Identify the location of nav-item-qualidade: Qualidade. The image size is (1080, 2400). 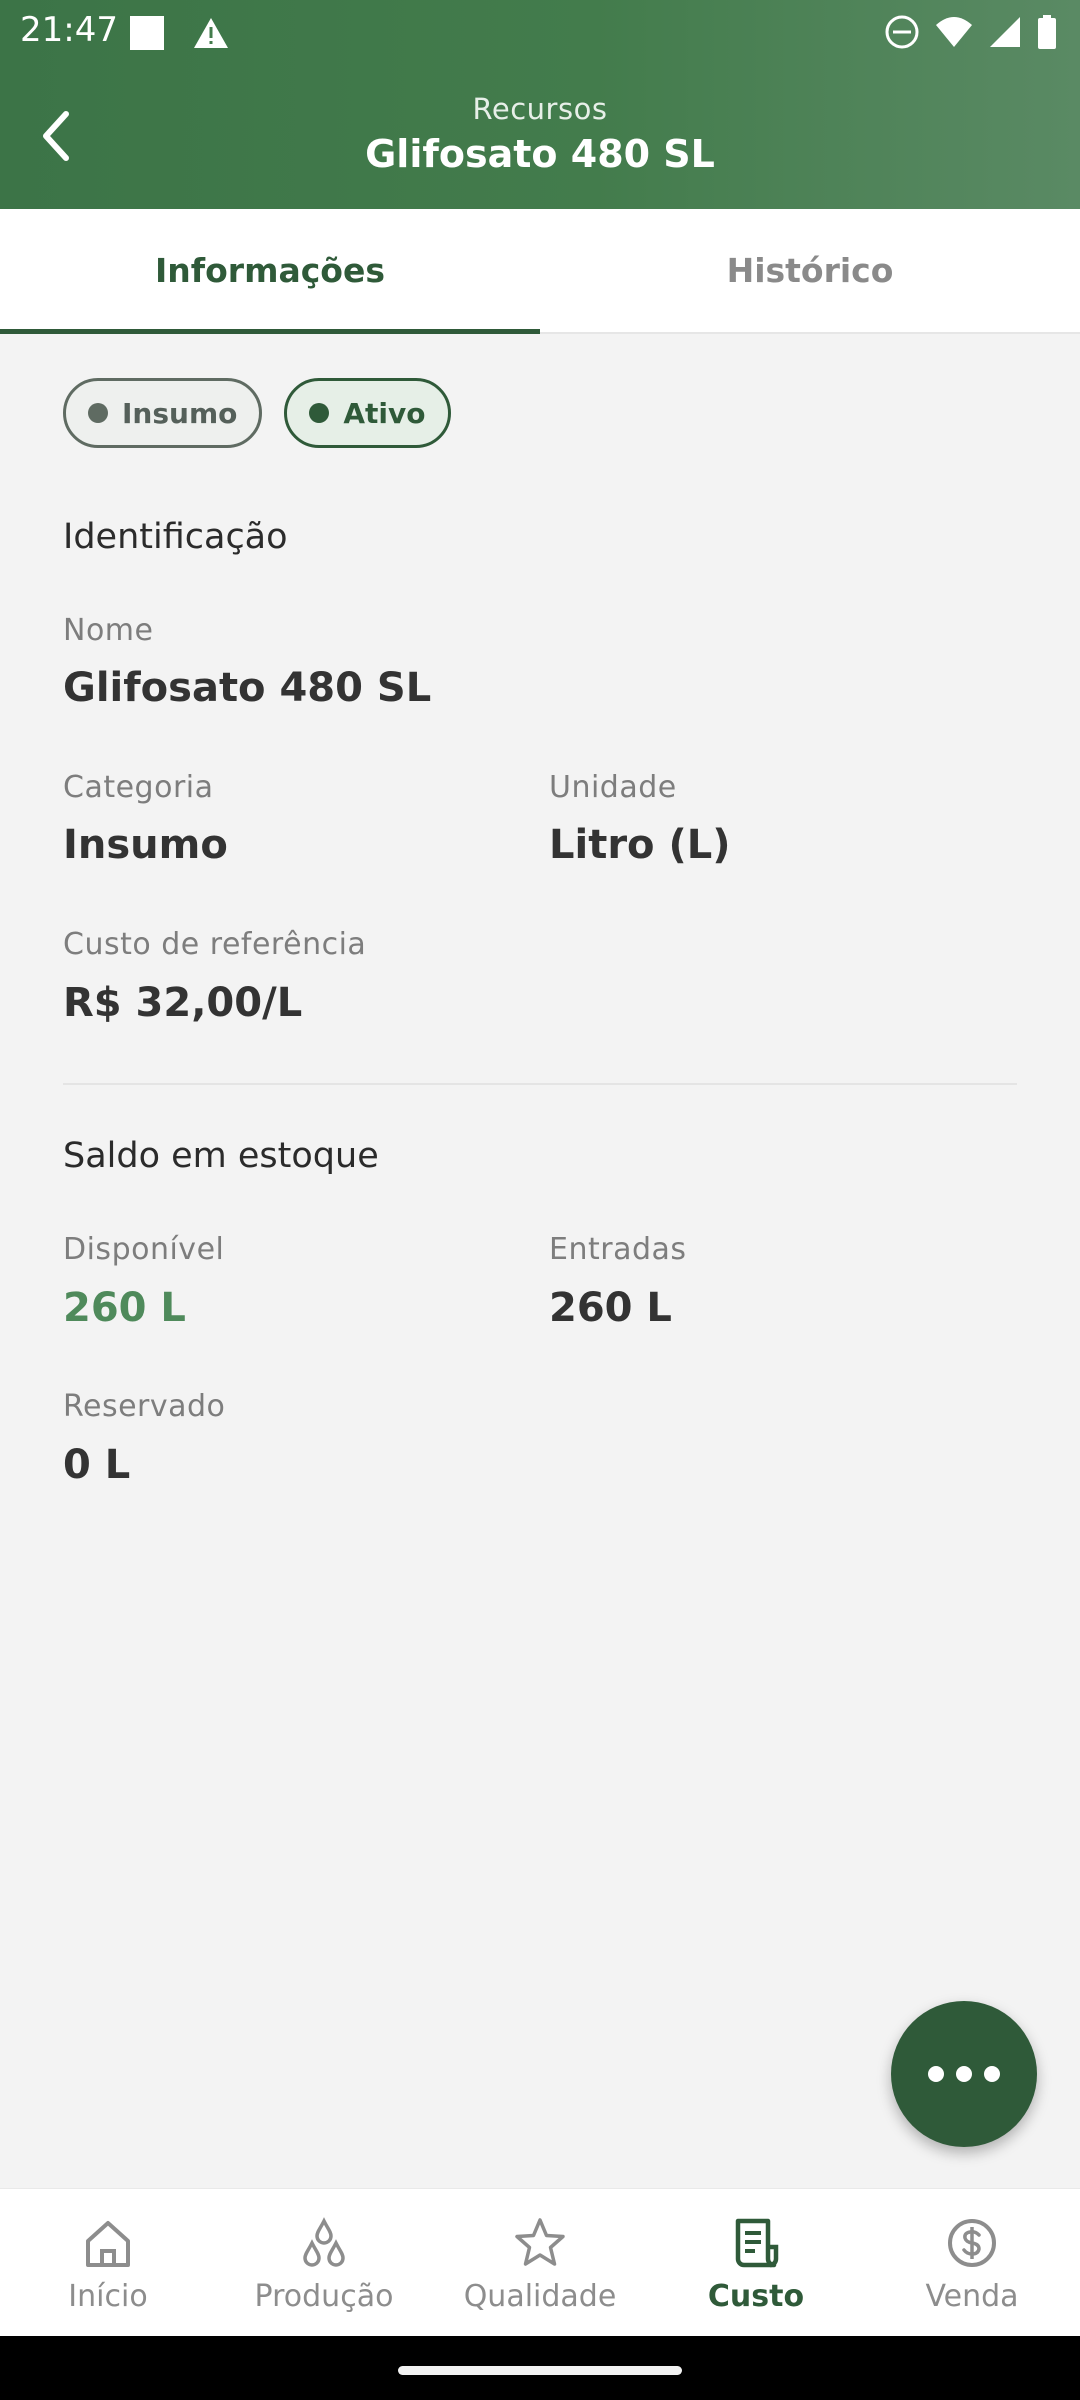
(540, 2262).